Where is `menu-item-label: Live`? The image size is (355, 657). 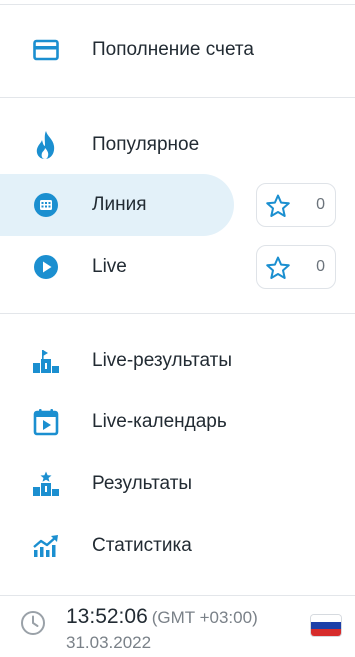
menu-item-label: Live is located at coordinates (109, 266).